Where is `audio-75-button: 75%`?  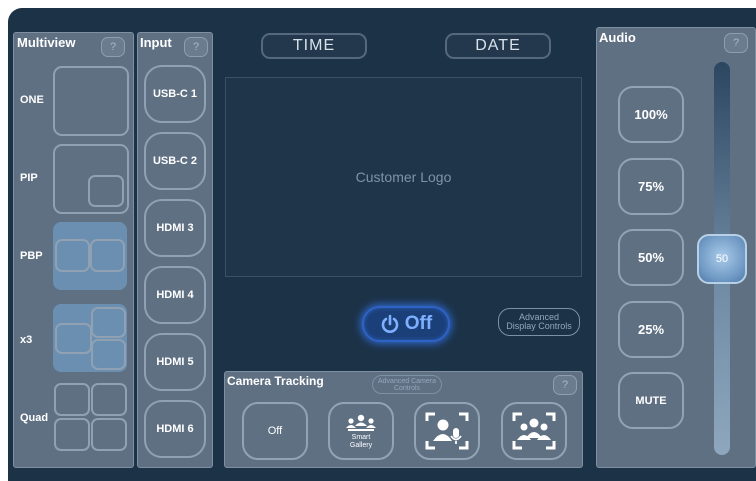
audio-75-button: 75% is located at coordinates (651, 186).